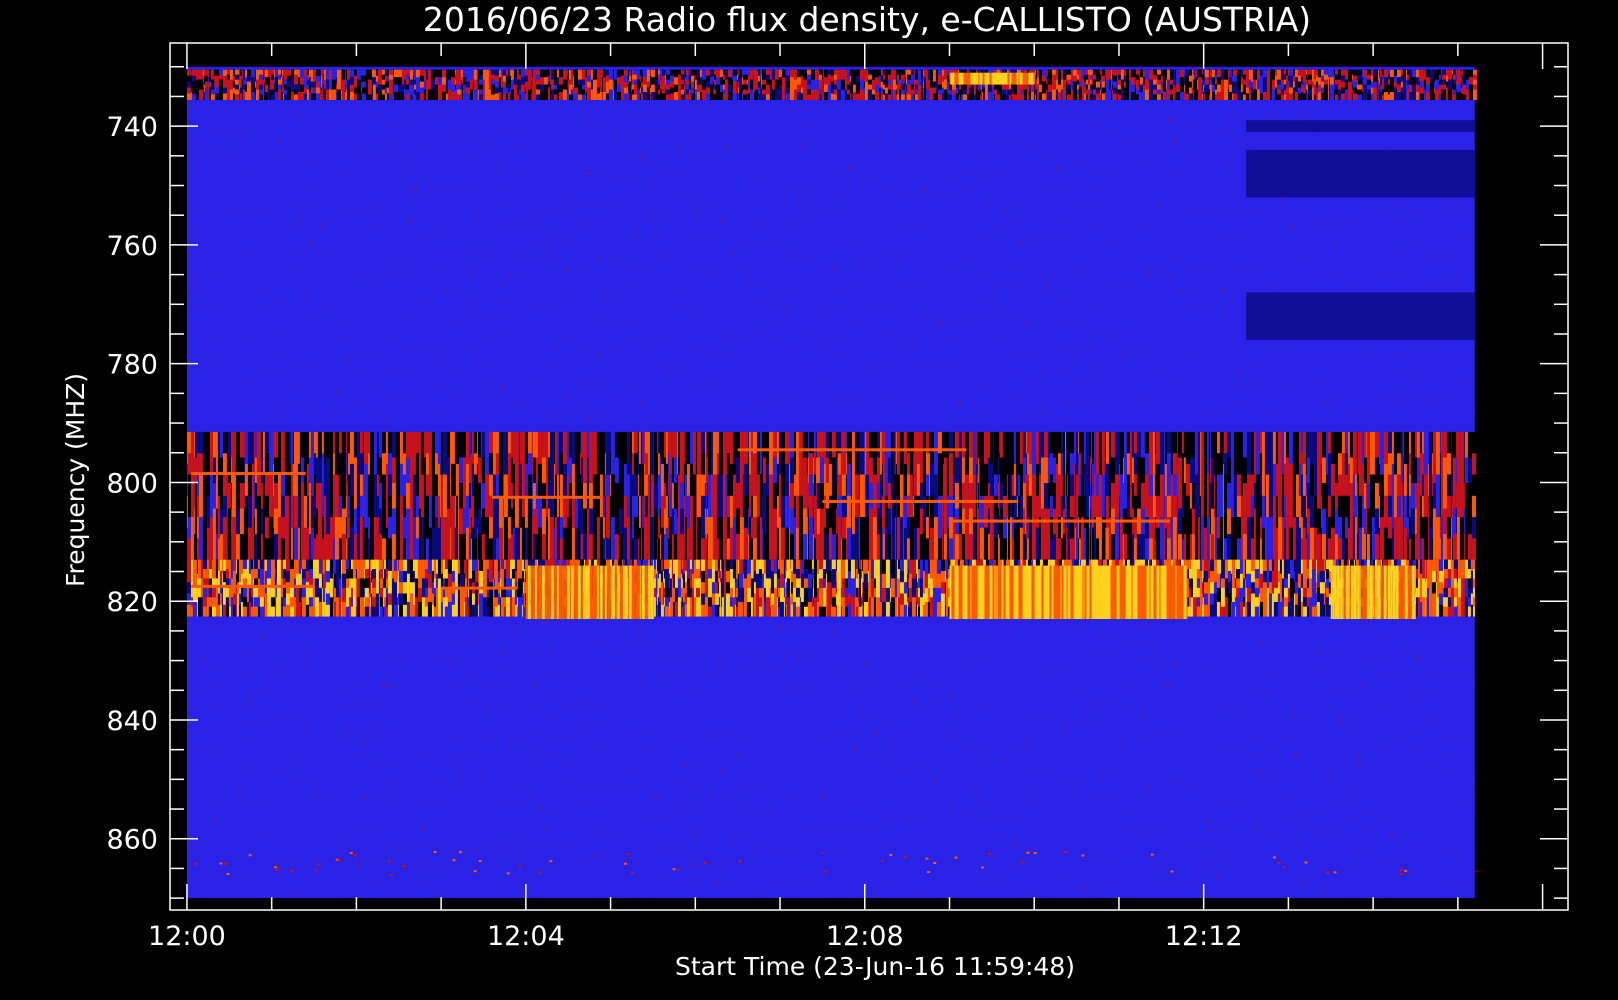 The image size is (1618, 1000). Describe the element at coordinates (1204, 936) in the screenshot. I see `x-tick-label: 12:12` at that location.